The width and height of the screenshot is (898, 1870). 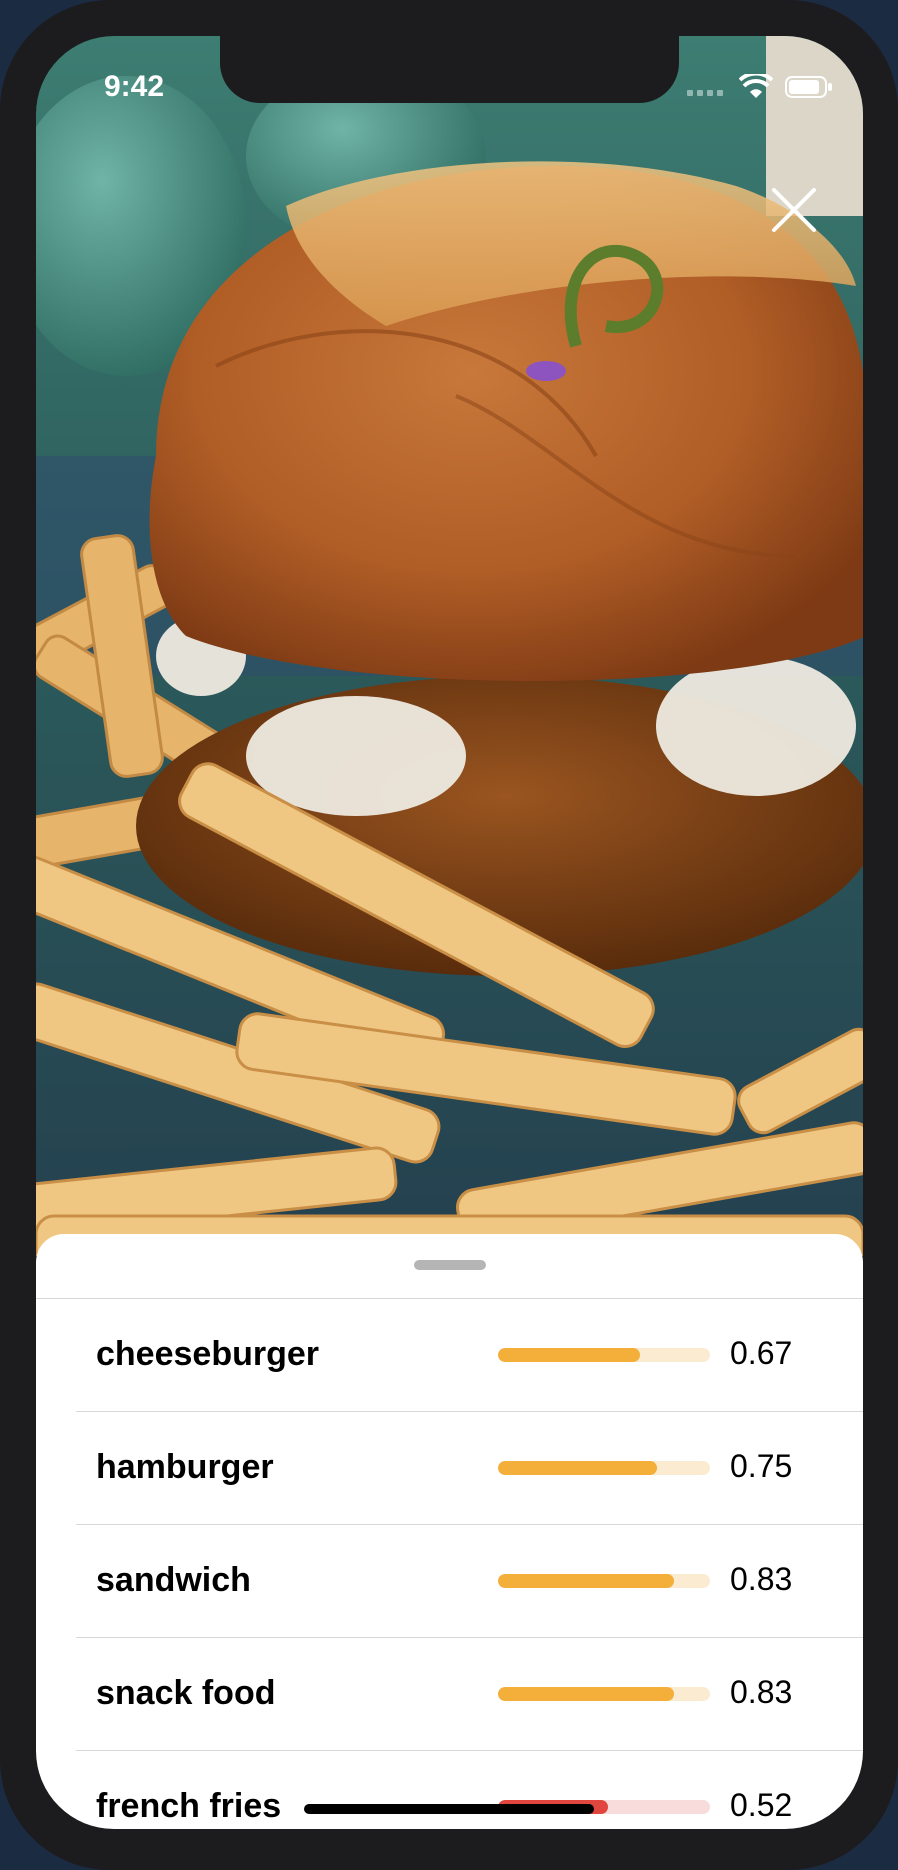 What do you see at coordinates (189, 1806) in the screenshot?
I see `result-label: french fries` at bounding box center [189, 1806].